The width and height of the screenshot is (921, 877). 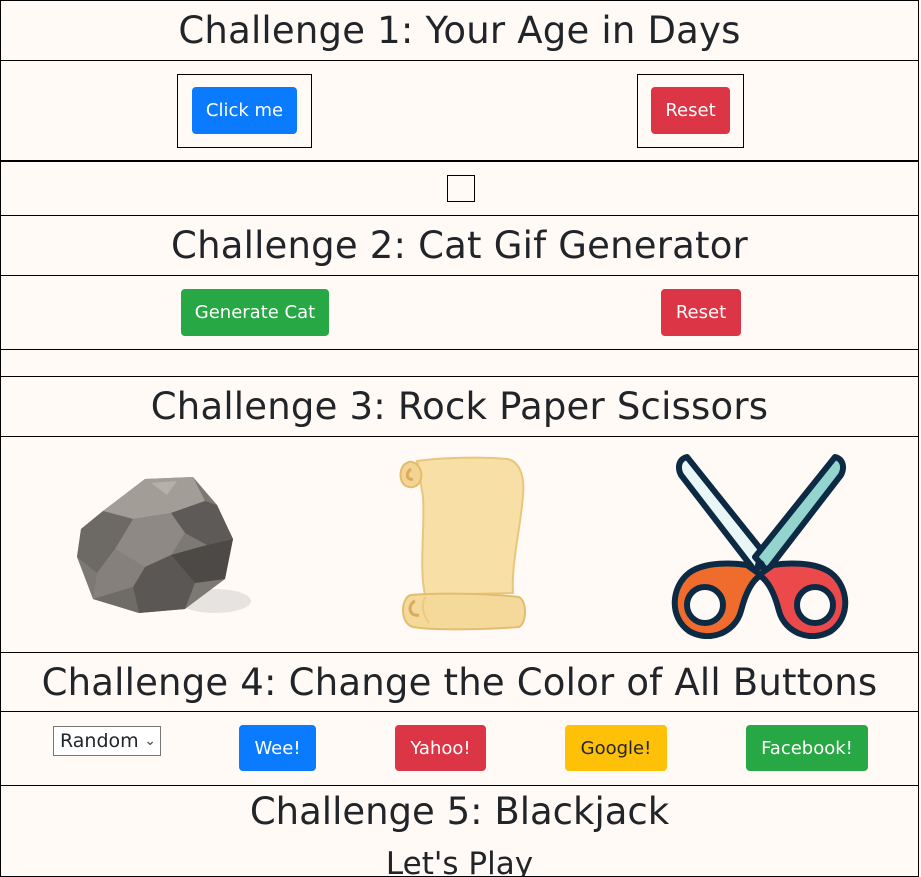 I want to click on wee-button: Wee!, so click(x=277, y=748).